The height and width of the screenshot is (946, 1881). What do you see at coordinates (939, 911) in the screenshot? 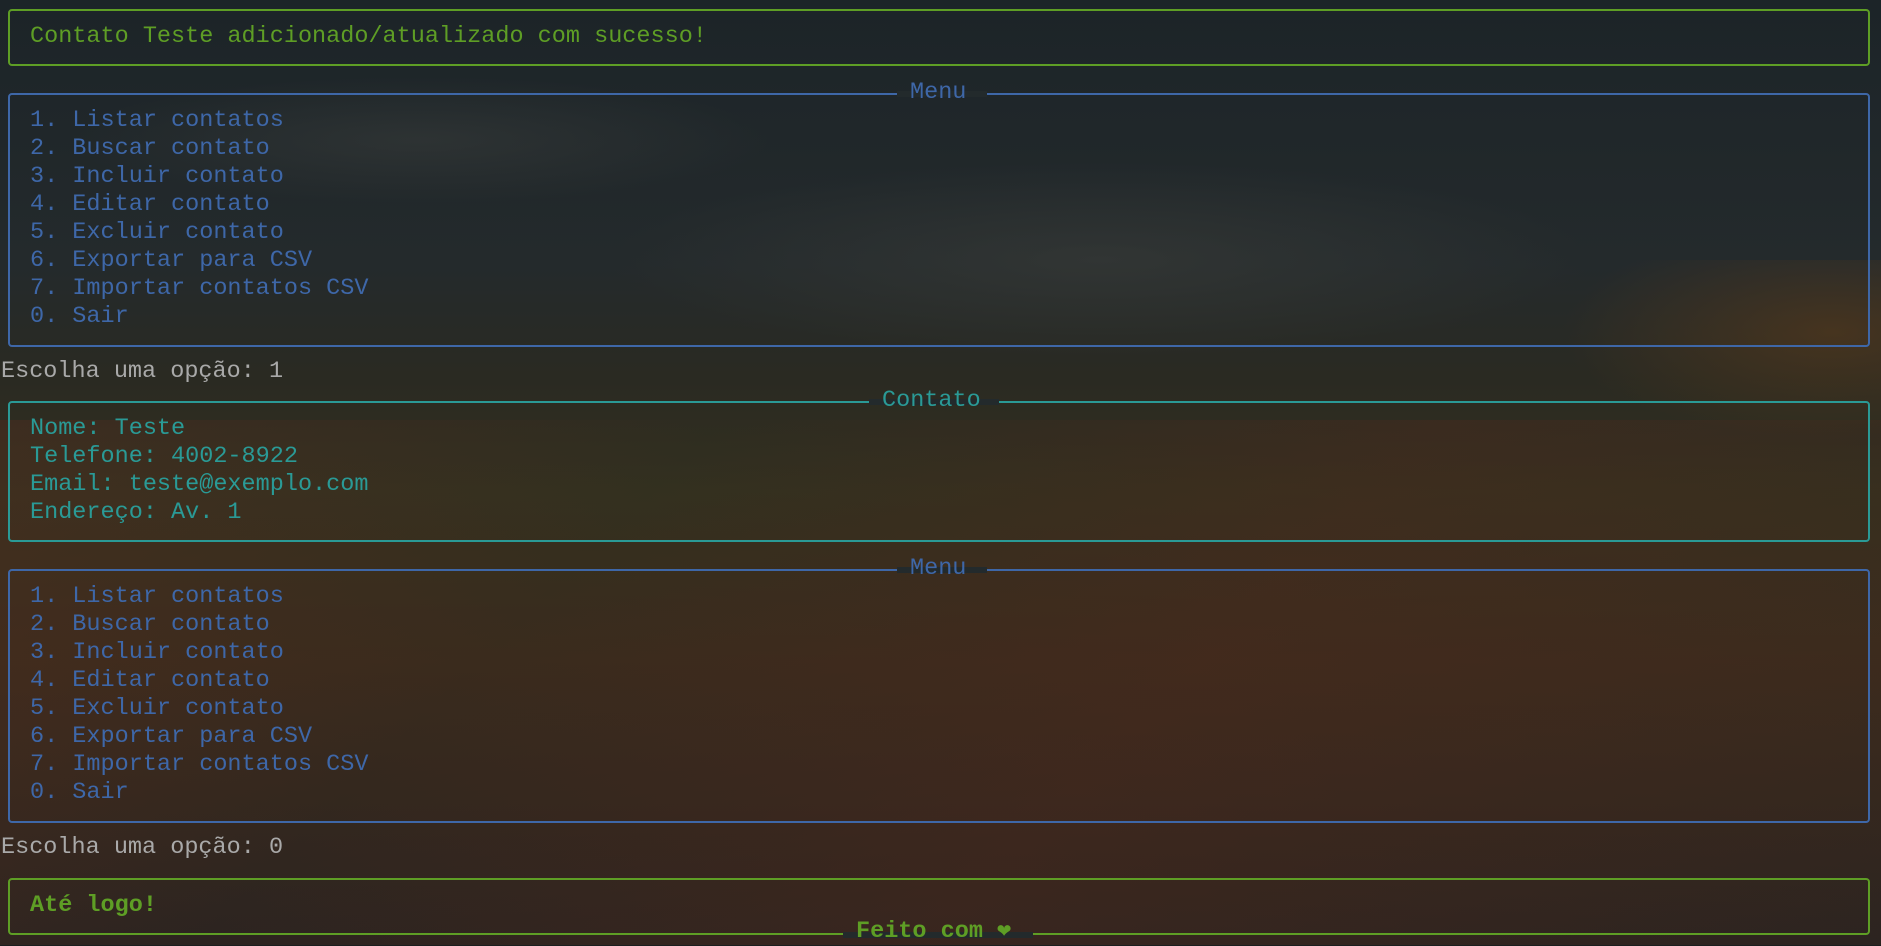
I see `goodbye-panel: Até logo! Feito com ❤` at bounding box center [939, 911].